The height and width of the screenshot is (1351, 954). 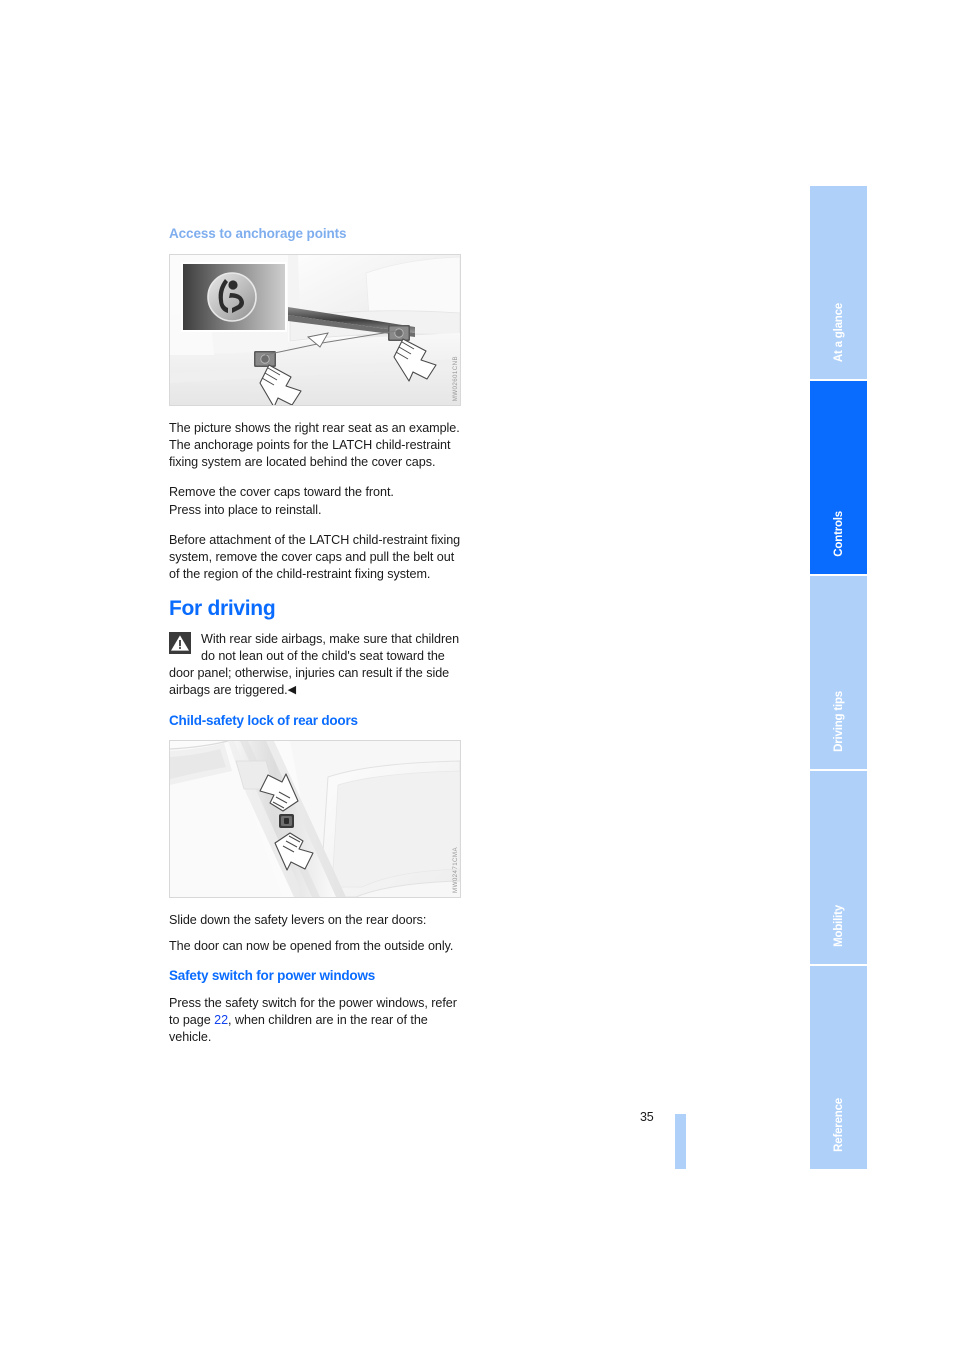 I want to click on figure-child-safety-lock: MW02471CMA, so click(x=315, y=818).